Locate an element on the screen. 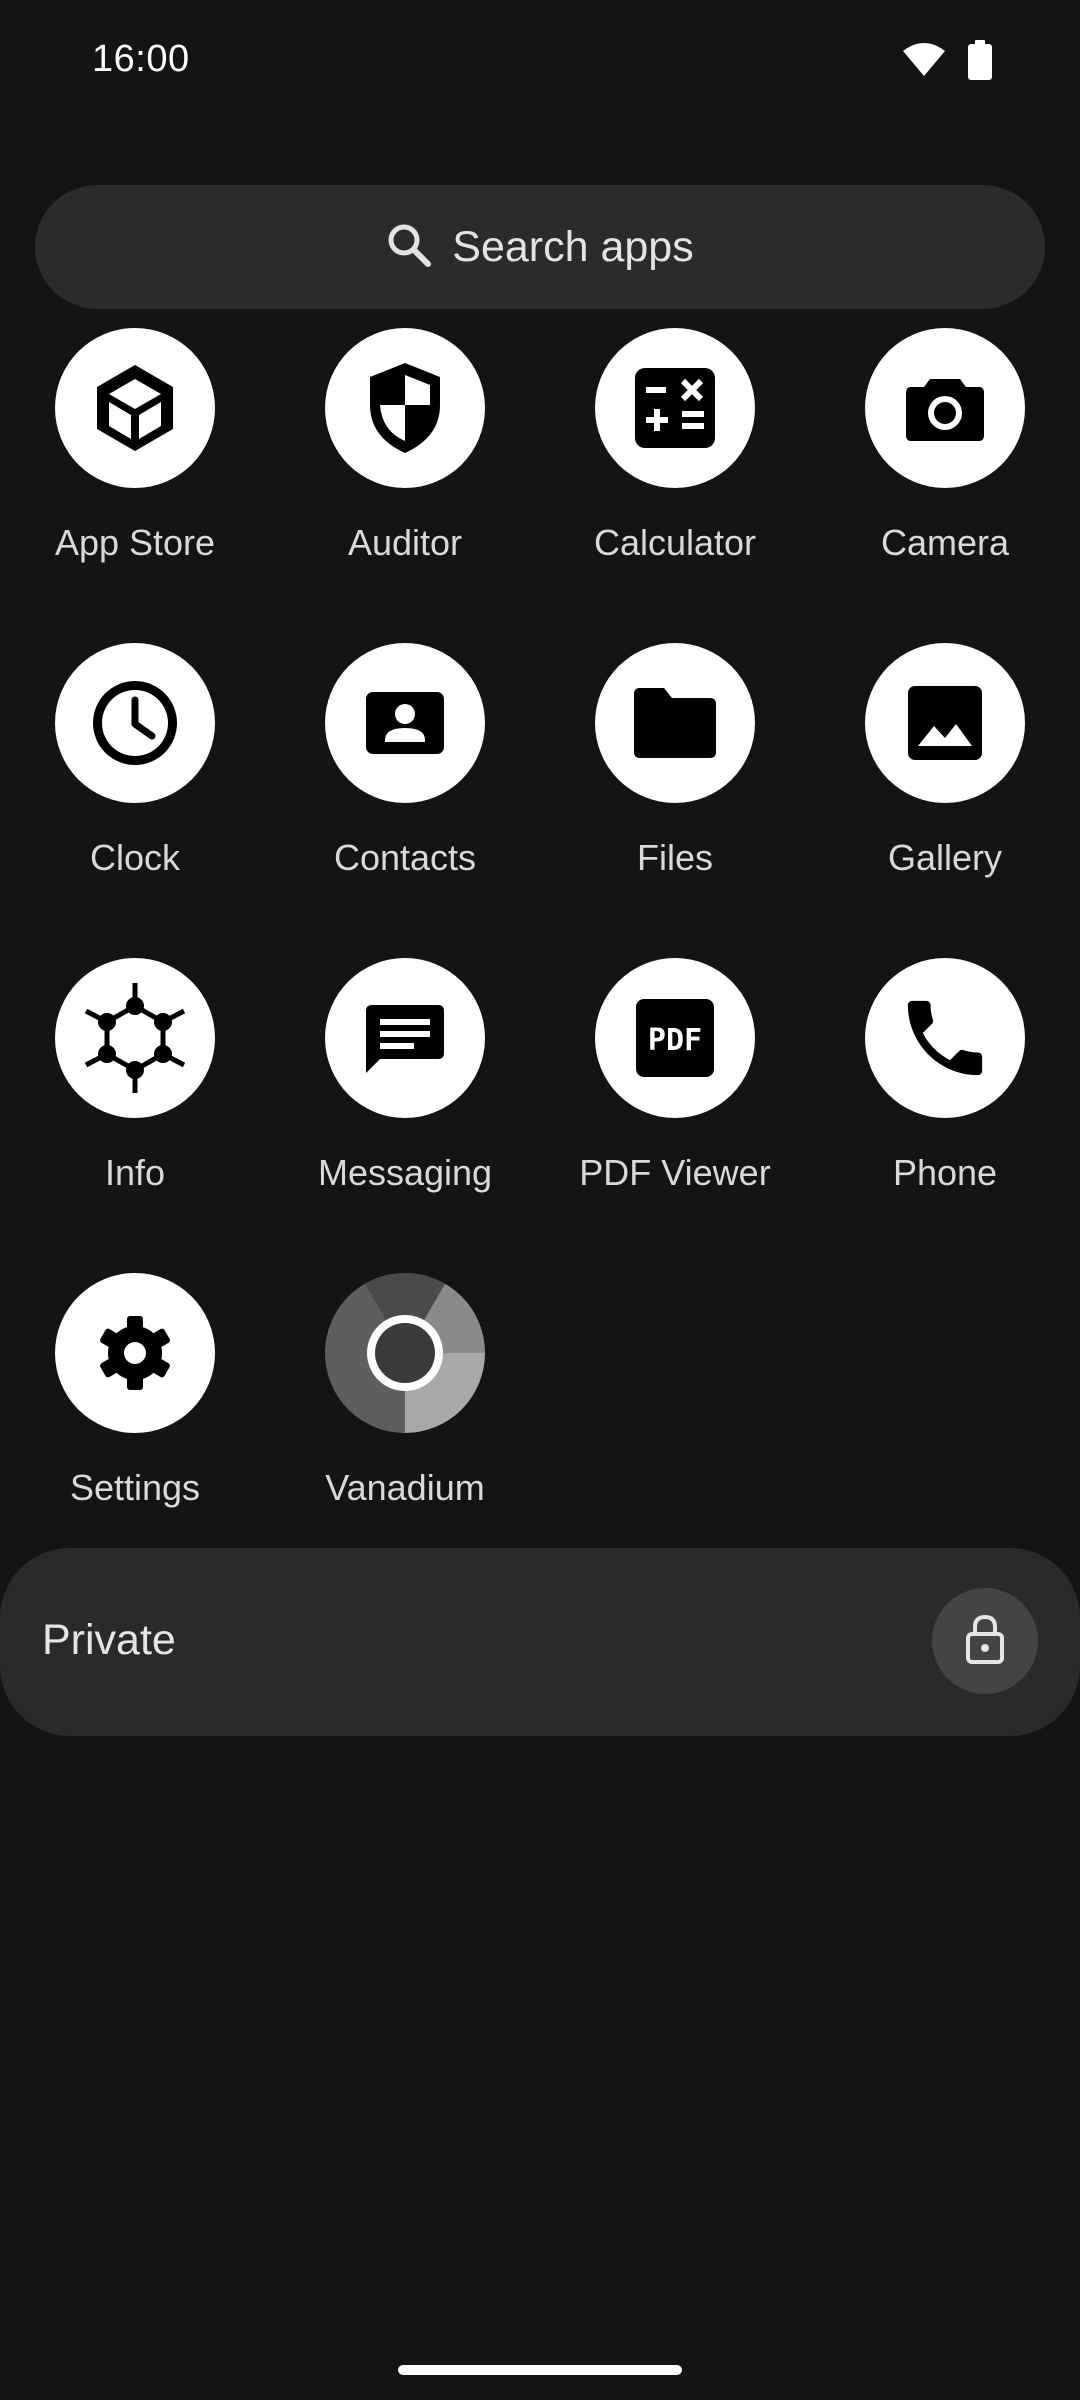 The image size is (1080, 2400). message-icon is located at coordinates (405, 1038).